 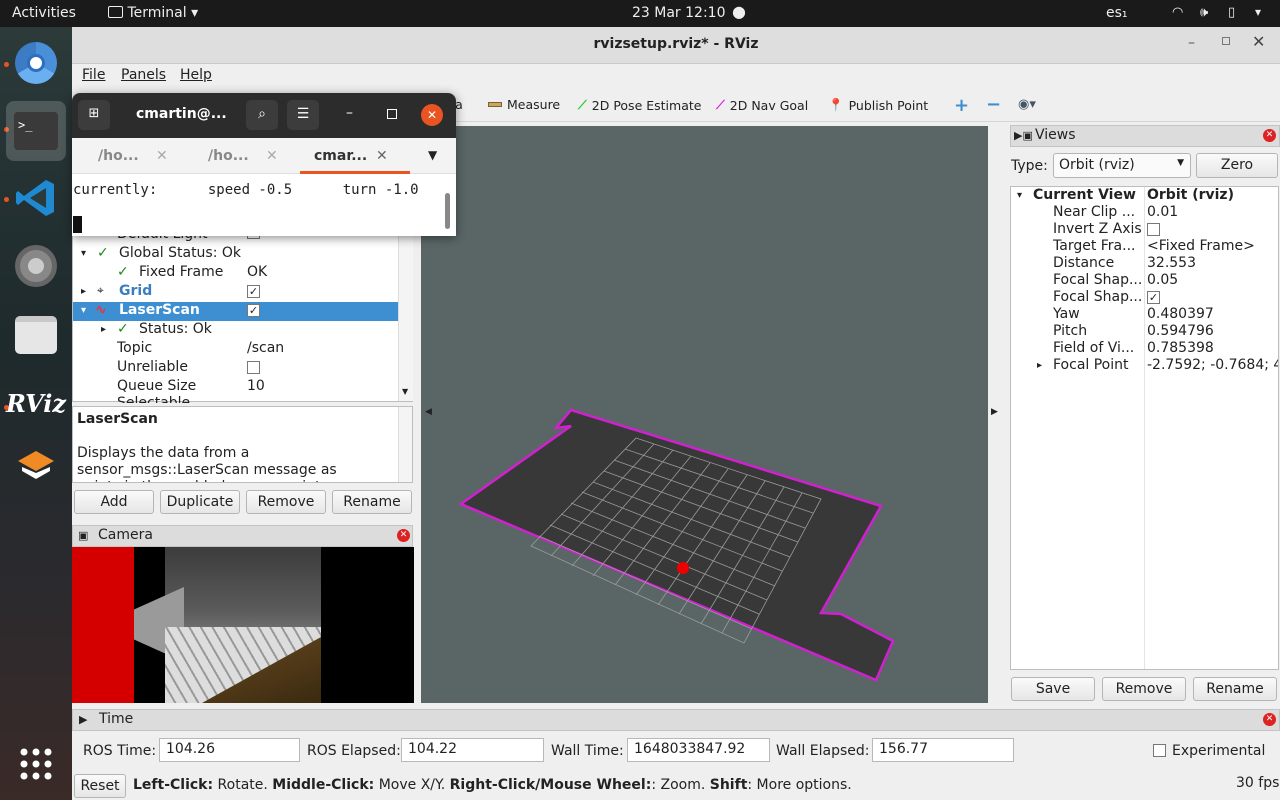 I want to click on window-titlebar: rvizsetup.rviz* - RViz – ✕, so click(x=676, y=45).